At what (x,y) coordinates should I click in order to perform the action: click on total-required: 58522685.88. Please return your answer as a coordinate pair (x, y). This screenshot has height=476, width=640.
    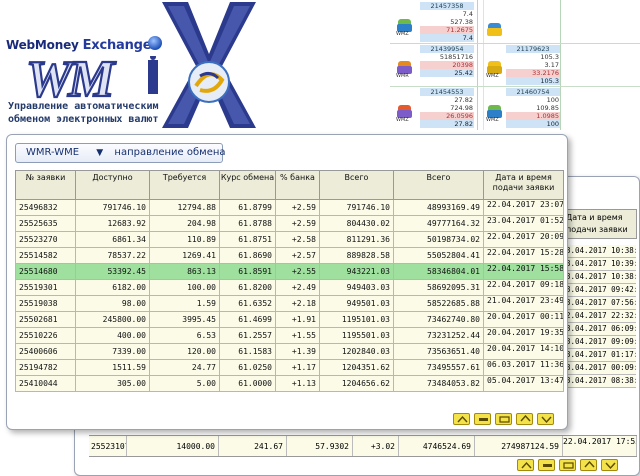
    Looking at the image, I should click on (438, 303).